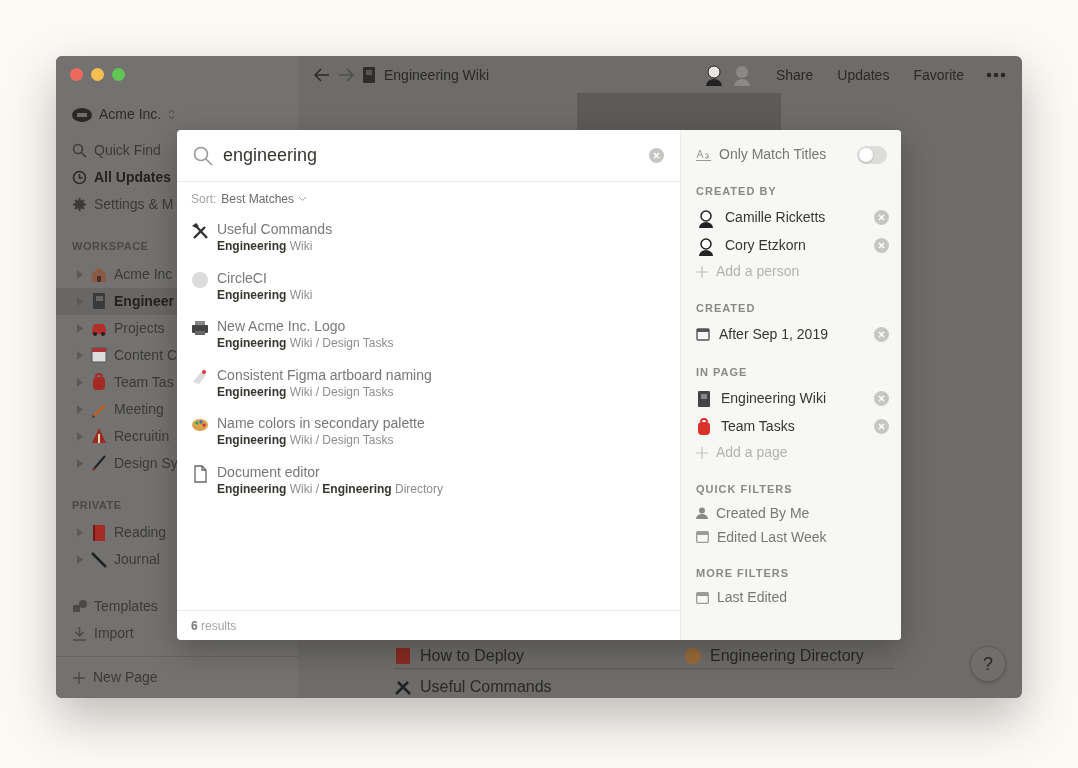  I want to click on result-count: 6 results, so click(214, 626).